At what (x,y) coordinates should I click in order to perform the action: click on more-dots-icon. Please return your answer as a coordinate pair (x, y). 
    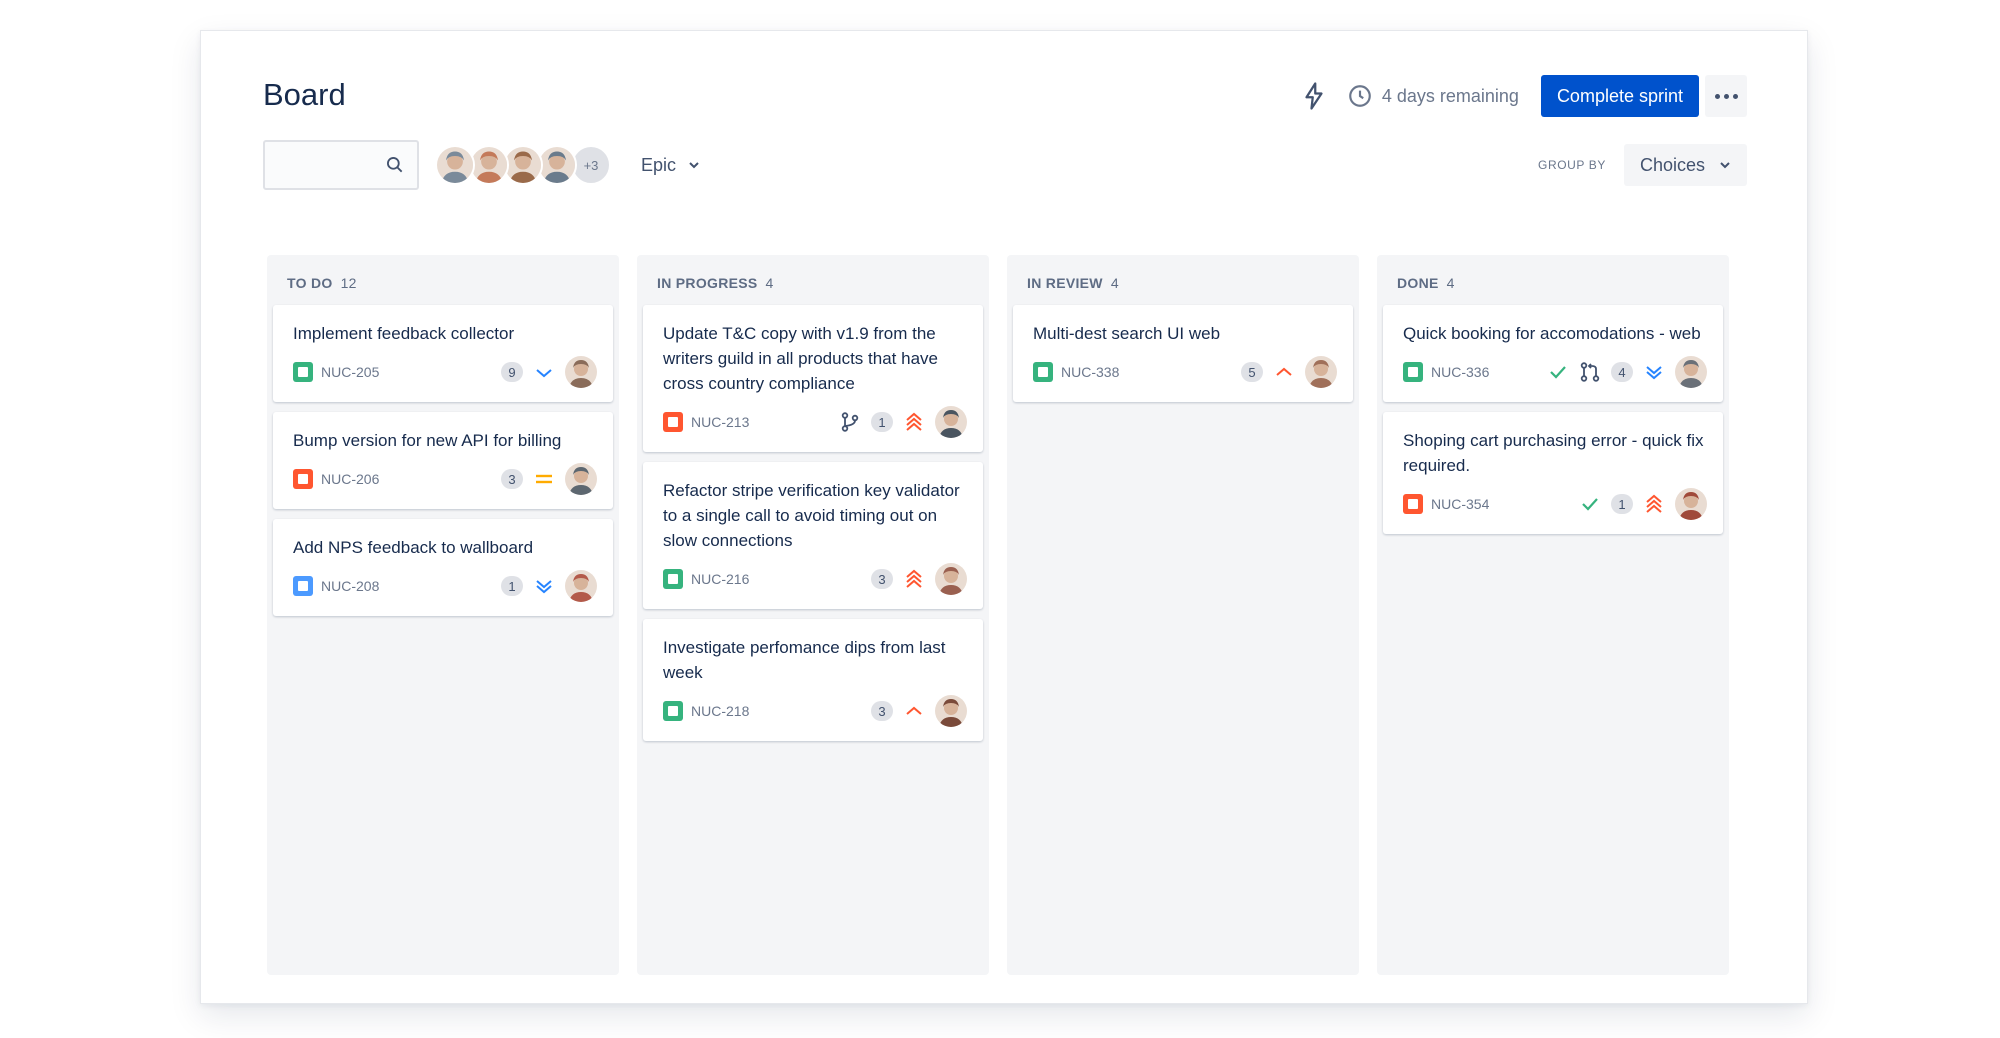
    Looking at the image, I should click on (1717, 96).